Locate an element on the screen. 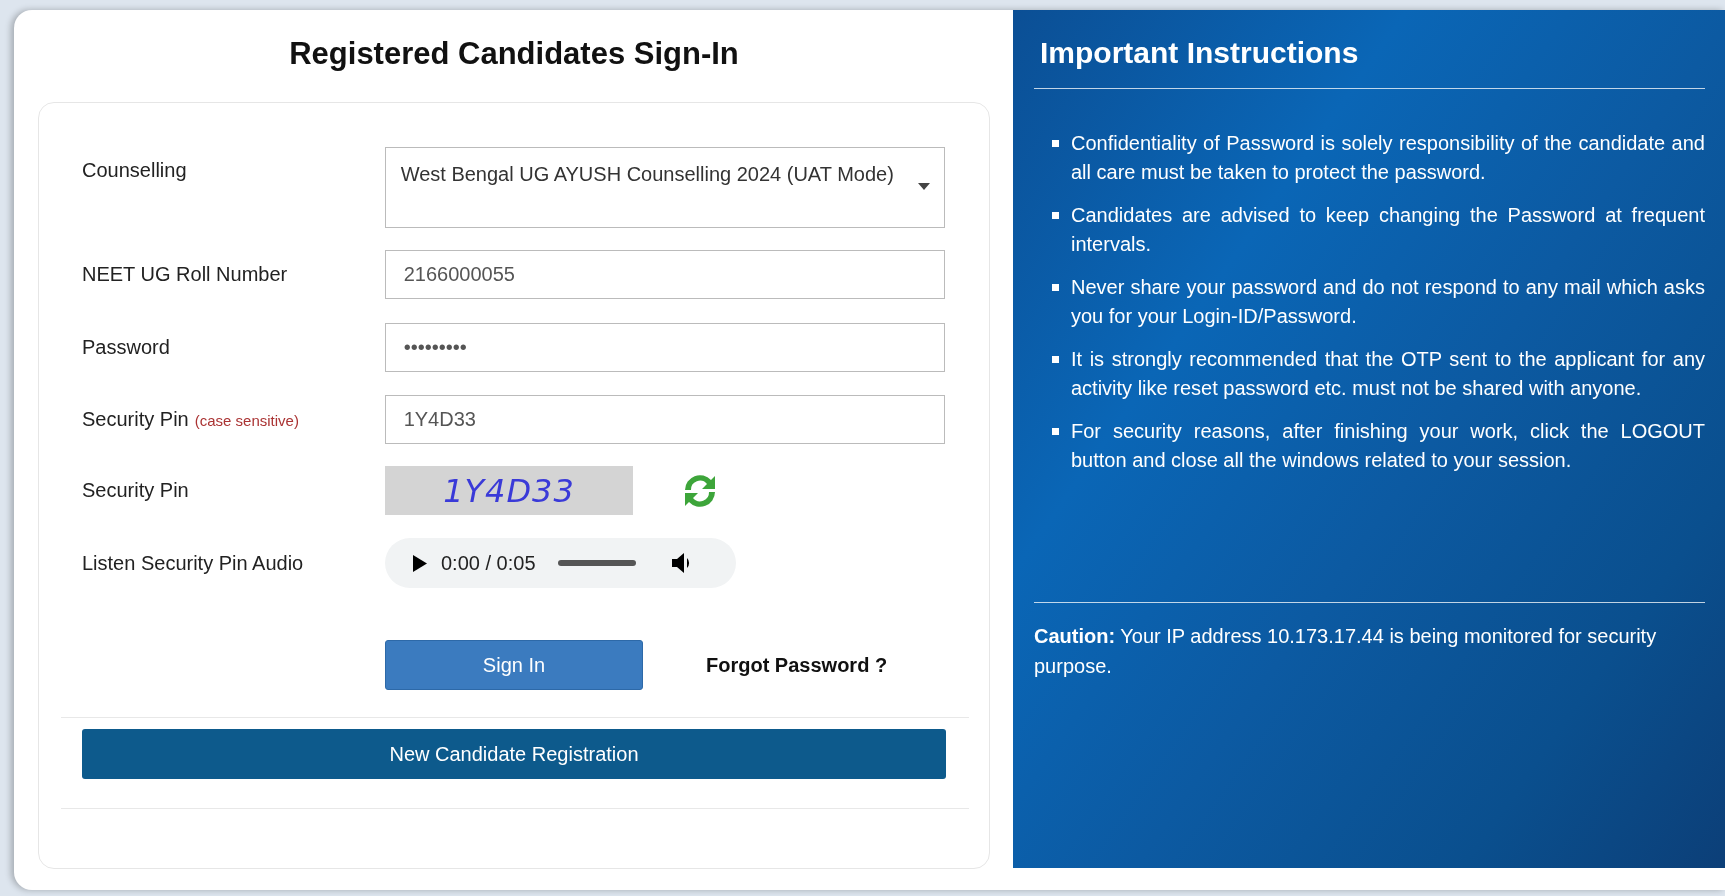 This screenshot has width=1725, height=896. registration-button: New Candidate Registration is located at coordinates (514, 754).